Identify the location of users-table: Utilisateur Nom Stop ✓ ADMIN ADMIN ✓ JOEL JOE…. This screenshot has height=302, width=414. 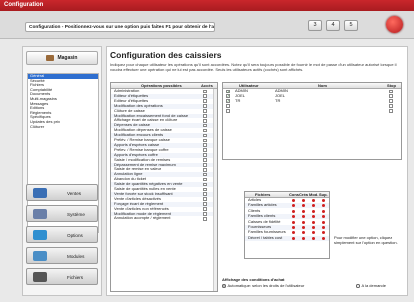
(312, 121).